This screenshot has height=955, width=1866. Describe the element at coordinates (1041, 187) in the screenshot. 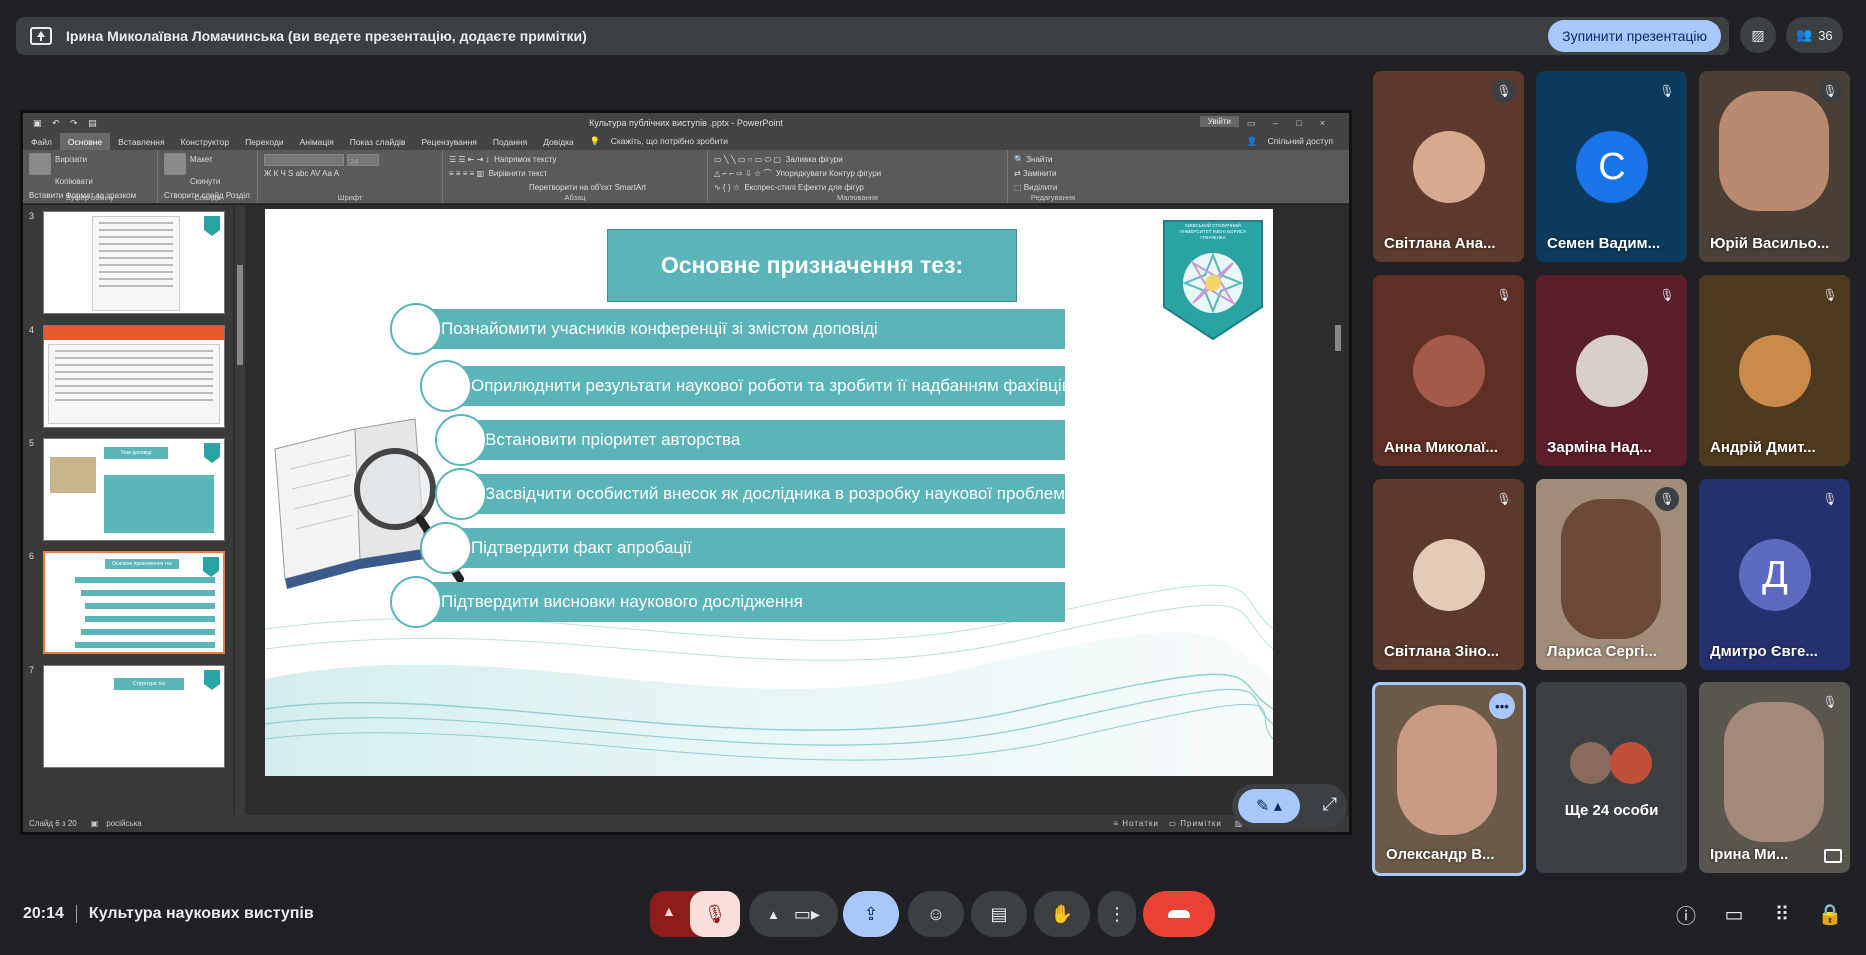

I see `select-button: Виділити` at that location.